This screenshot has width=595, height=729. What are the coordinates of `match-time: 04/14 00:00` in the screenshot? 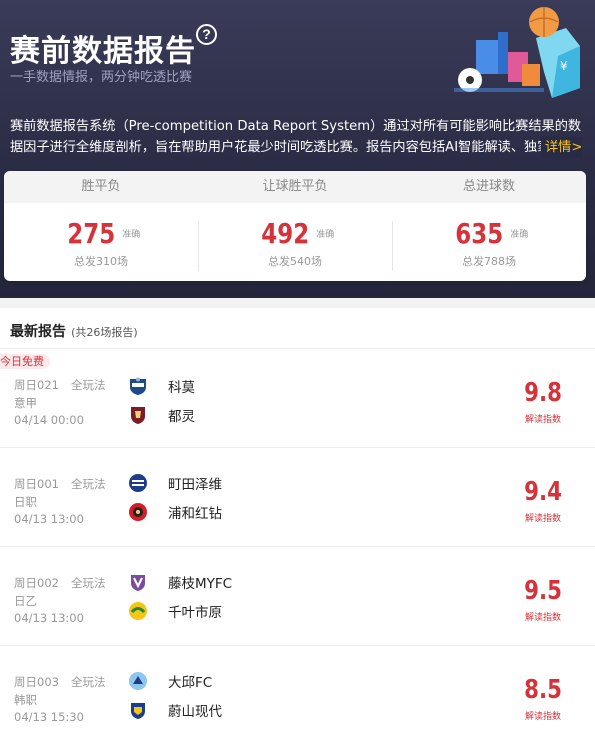 It's located at (49, 420).